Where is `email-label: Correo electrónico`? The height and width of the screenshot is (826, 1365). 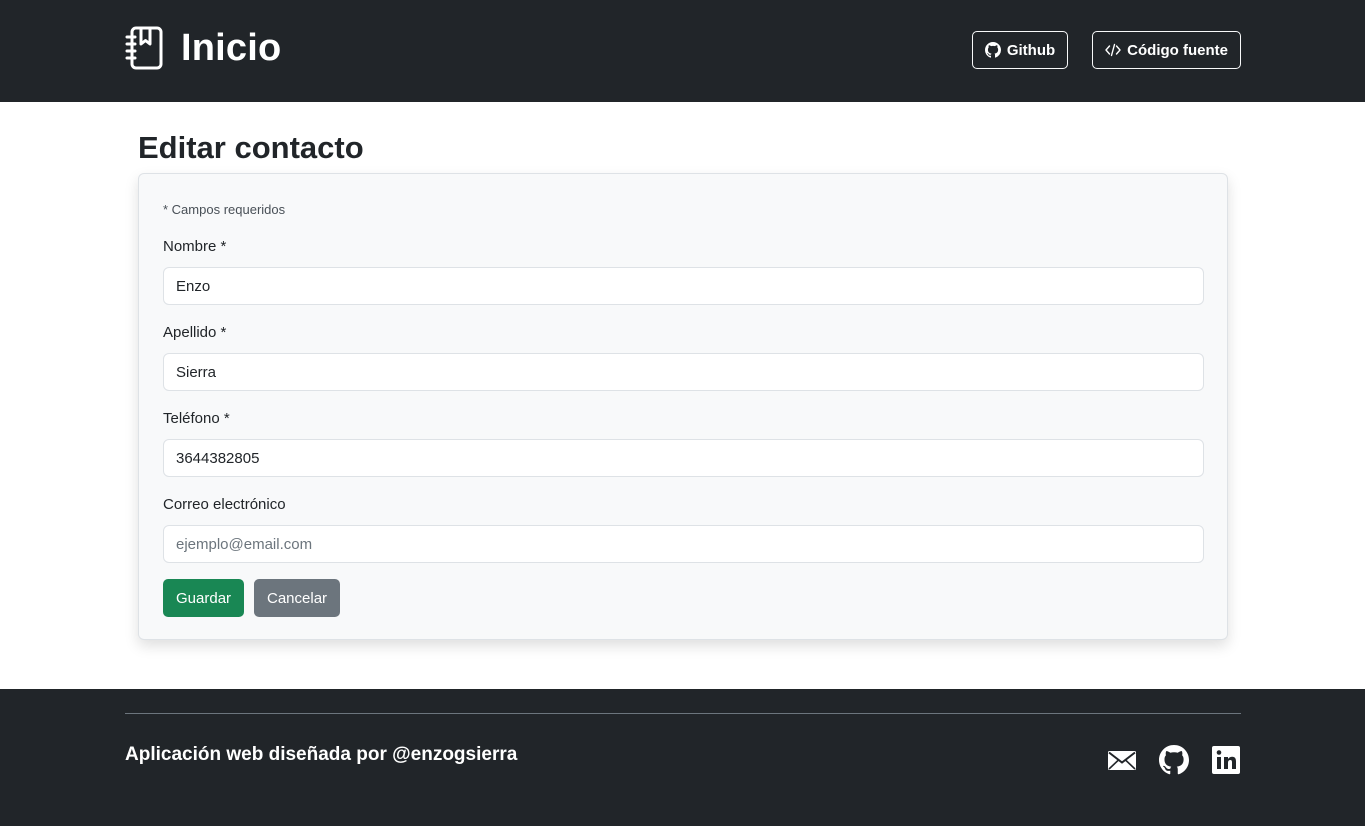 email-label: Correo electrónico is located at coordinates (224, 504).